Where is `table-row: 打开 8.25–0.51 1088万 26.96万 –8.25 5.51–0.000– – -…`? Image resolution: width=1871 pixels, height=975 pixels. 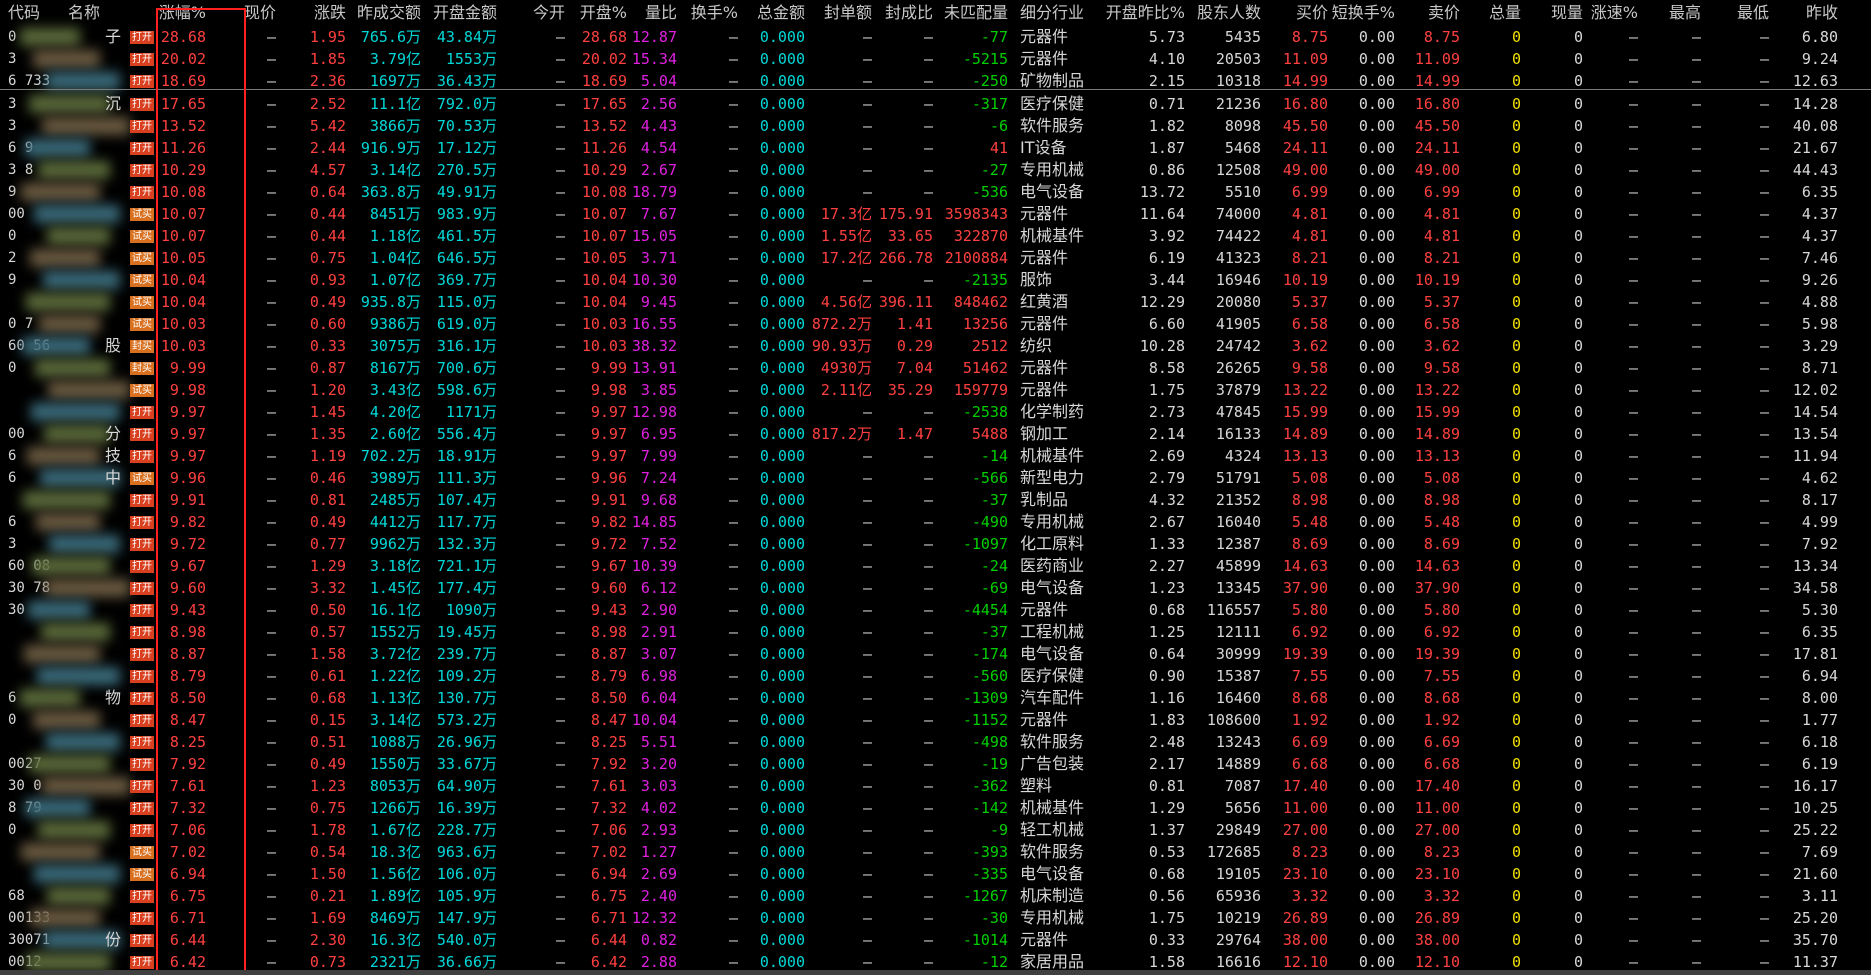 table-row: 打开 8.25–0.51 1088万 26.96万 –8.25 5.51–0.000– – -… is located at coordinates (935, 742).